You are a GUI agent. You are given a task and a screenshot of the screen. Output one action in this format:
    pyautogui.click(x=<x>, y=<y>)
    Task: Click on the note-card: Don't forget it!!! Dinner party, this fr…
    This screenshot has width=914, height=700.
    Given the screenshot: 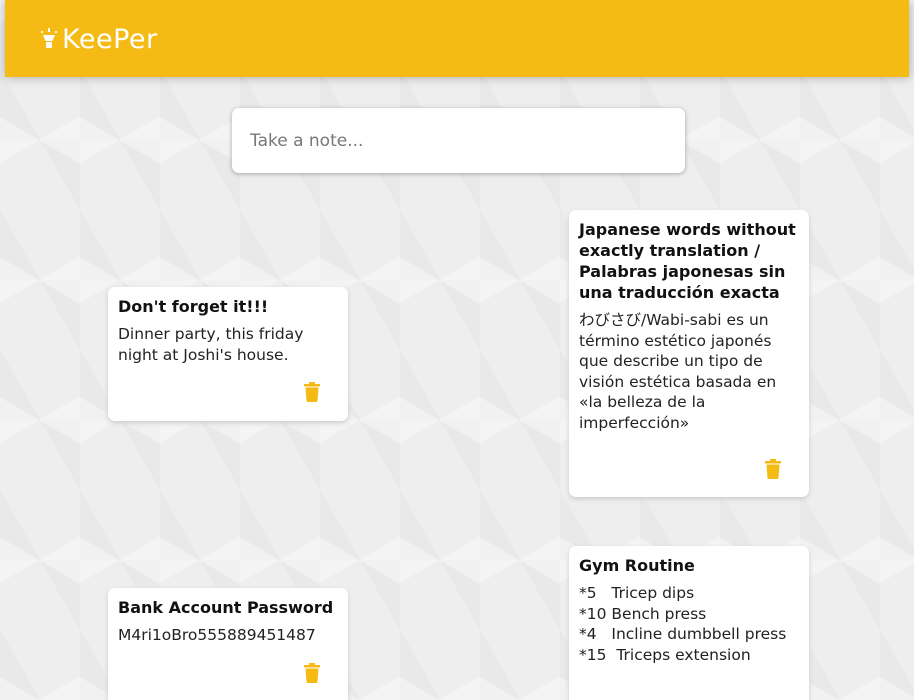 What is the action you would take?
    pyautogui.click(x=228, y=354)
    